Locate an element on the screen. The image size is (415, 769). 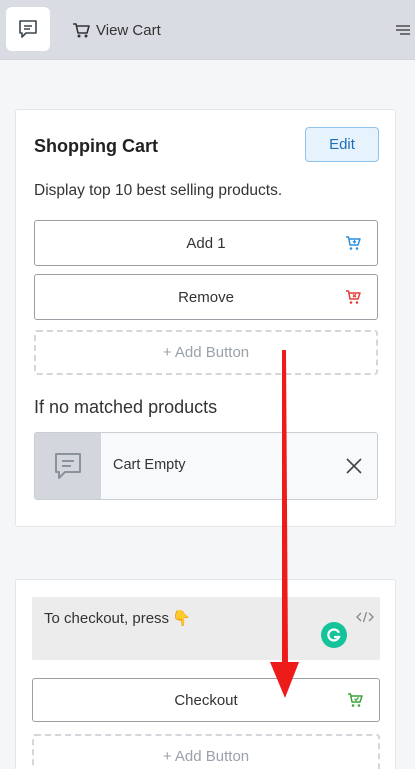
code-icon is located at coordinates (365, 617).